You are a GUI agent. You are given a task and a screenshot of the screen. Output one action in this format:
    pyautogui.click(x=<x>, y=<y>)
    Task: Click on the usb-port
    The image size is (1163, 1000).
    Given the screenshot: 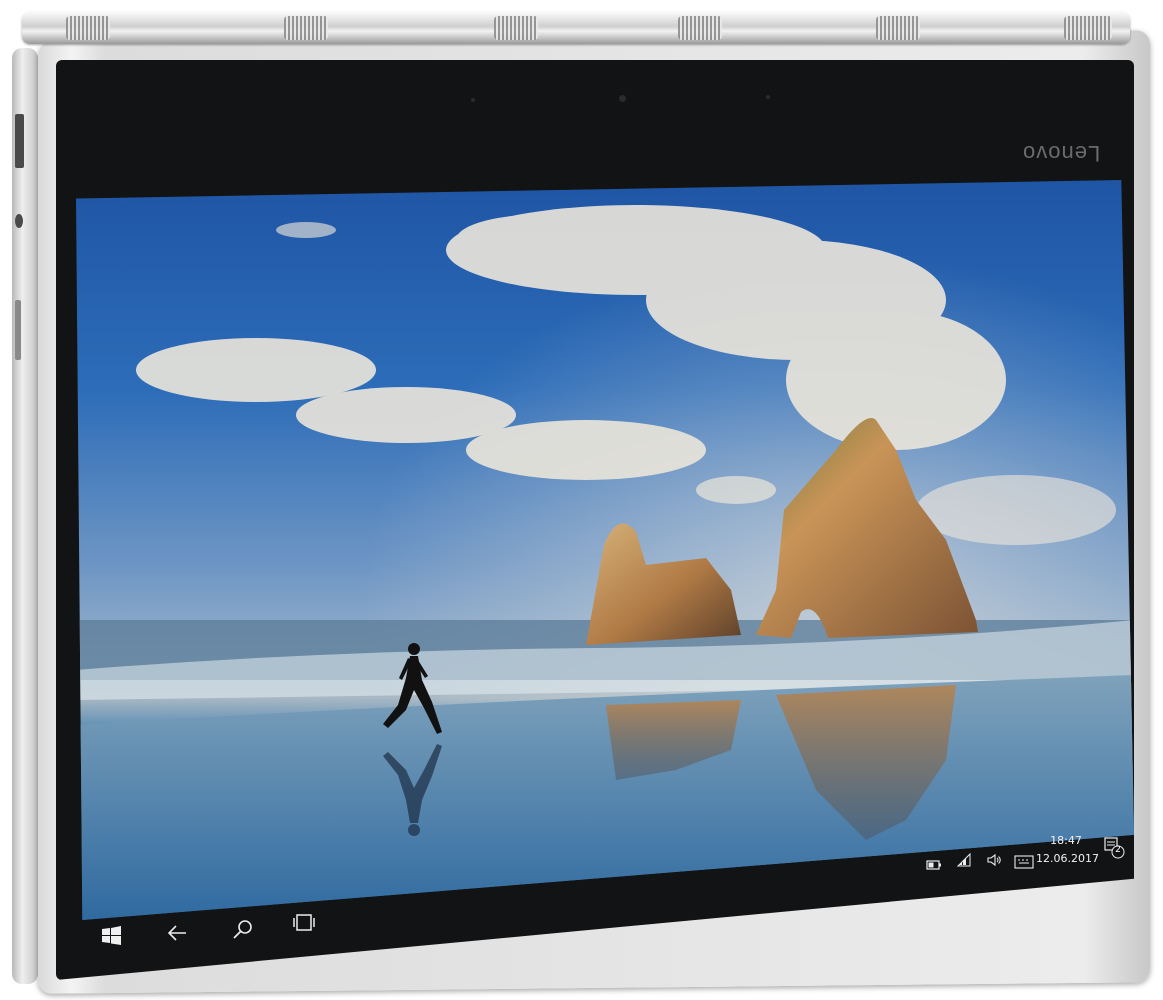 What is the action you would take?
    pyautogui.click(x=19, y=141)
    